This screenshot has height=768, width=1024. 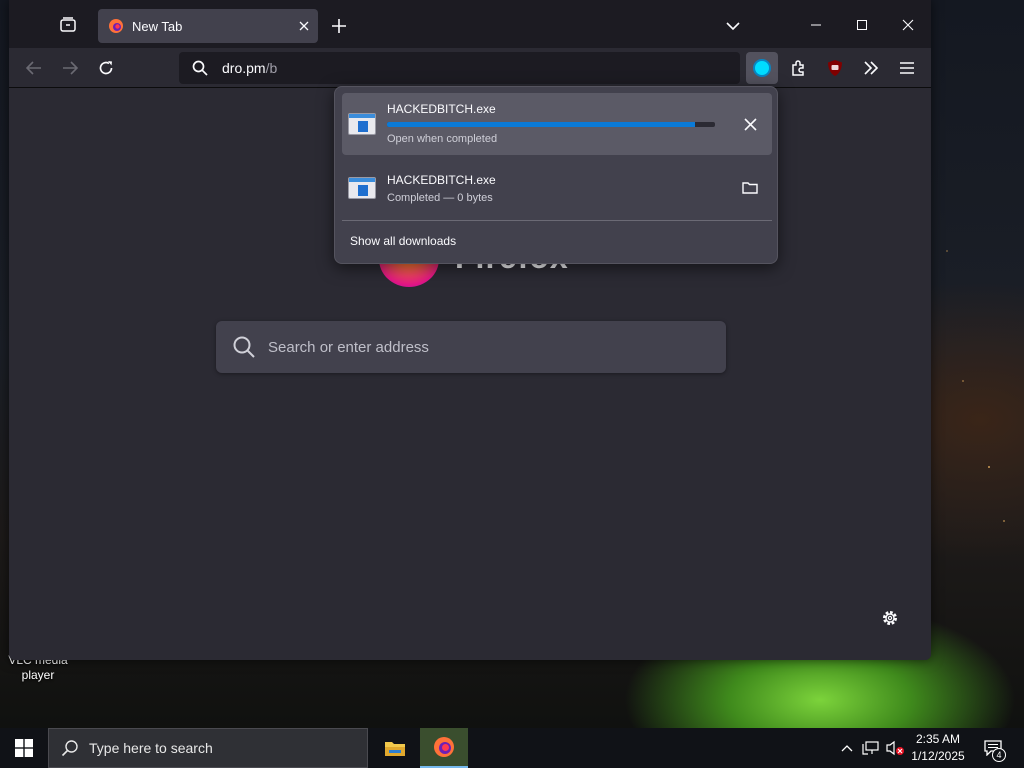 I want to click on forward-button, so click(x=70, y=68).